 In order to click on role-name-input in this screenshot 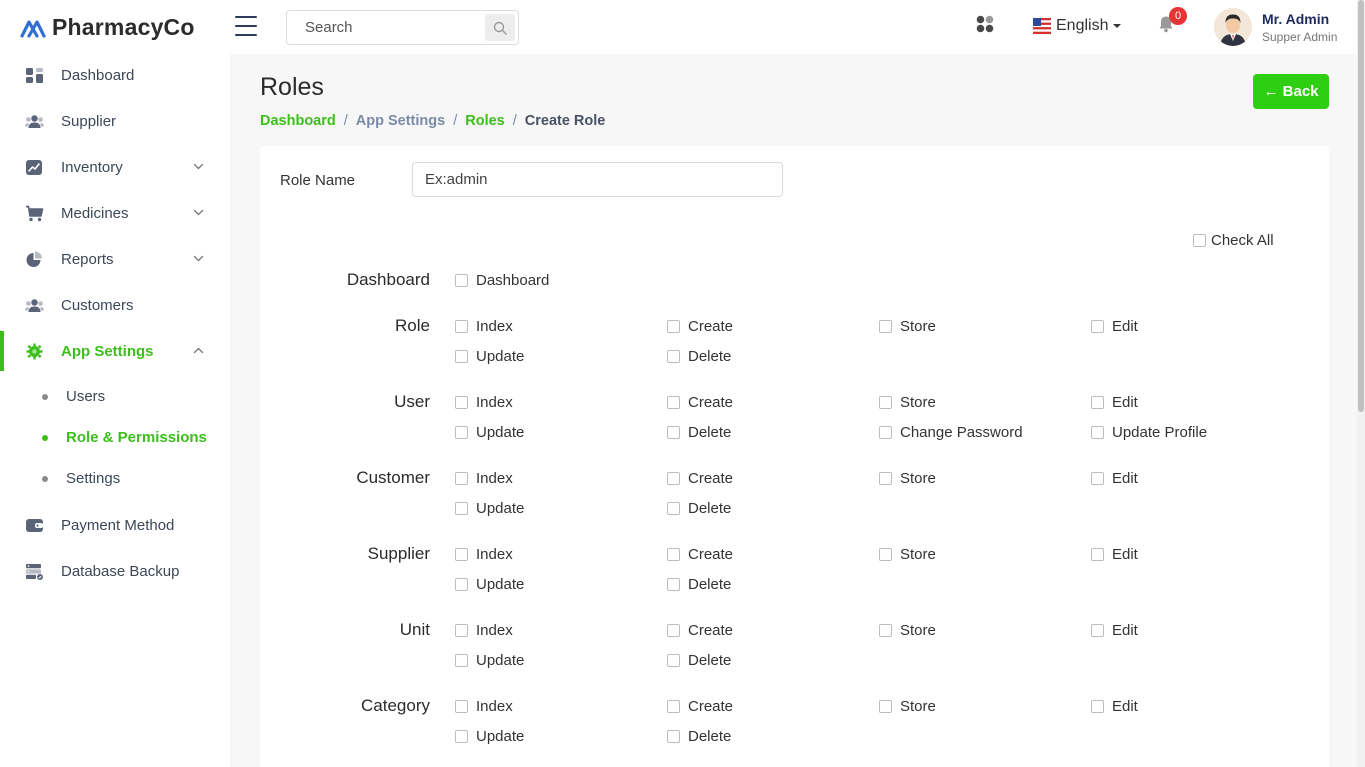, I will do `click(597, 179)`.